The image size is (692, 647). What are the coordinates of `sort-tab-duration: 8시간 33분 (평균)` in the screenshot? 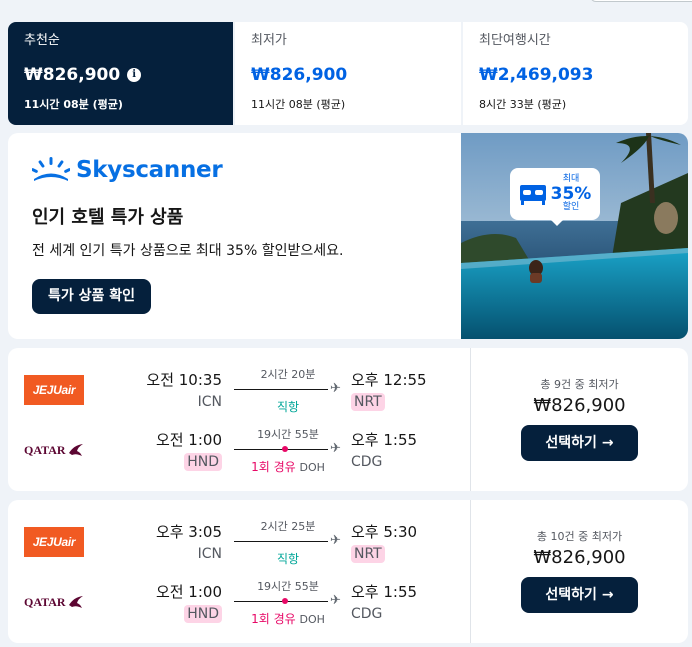 It's located at (523, 104).